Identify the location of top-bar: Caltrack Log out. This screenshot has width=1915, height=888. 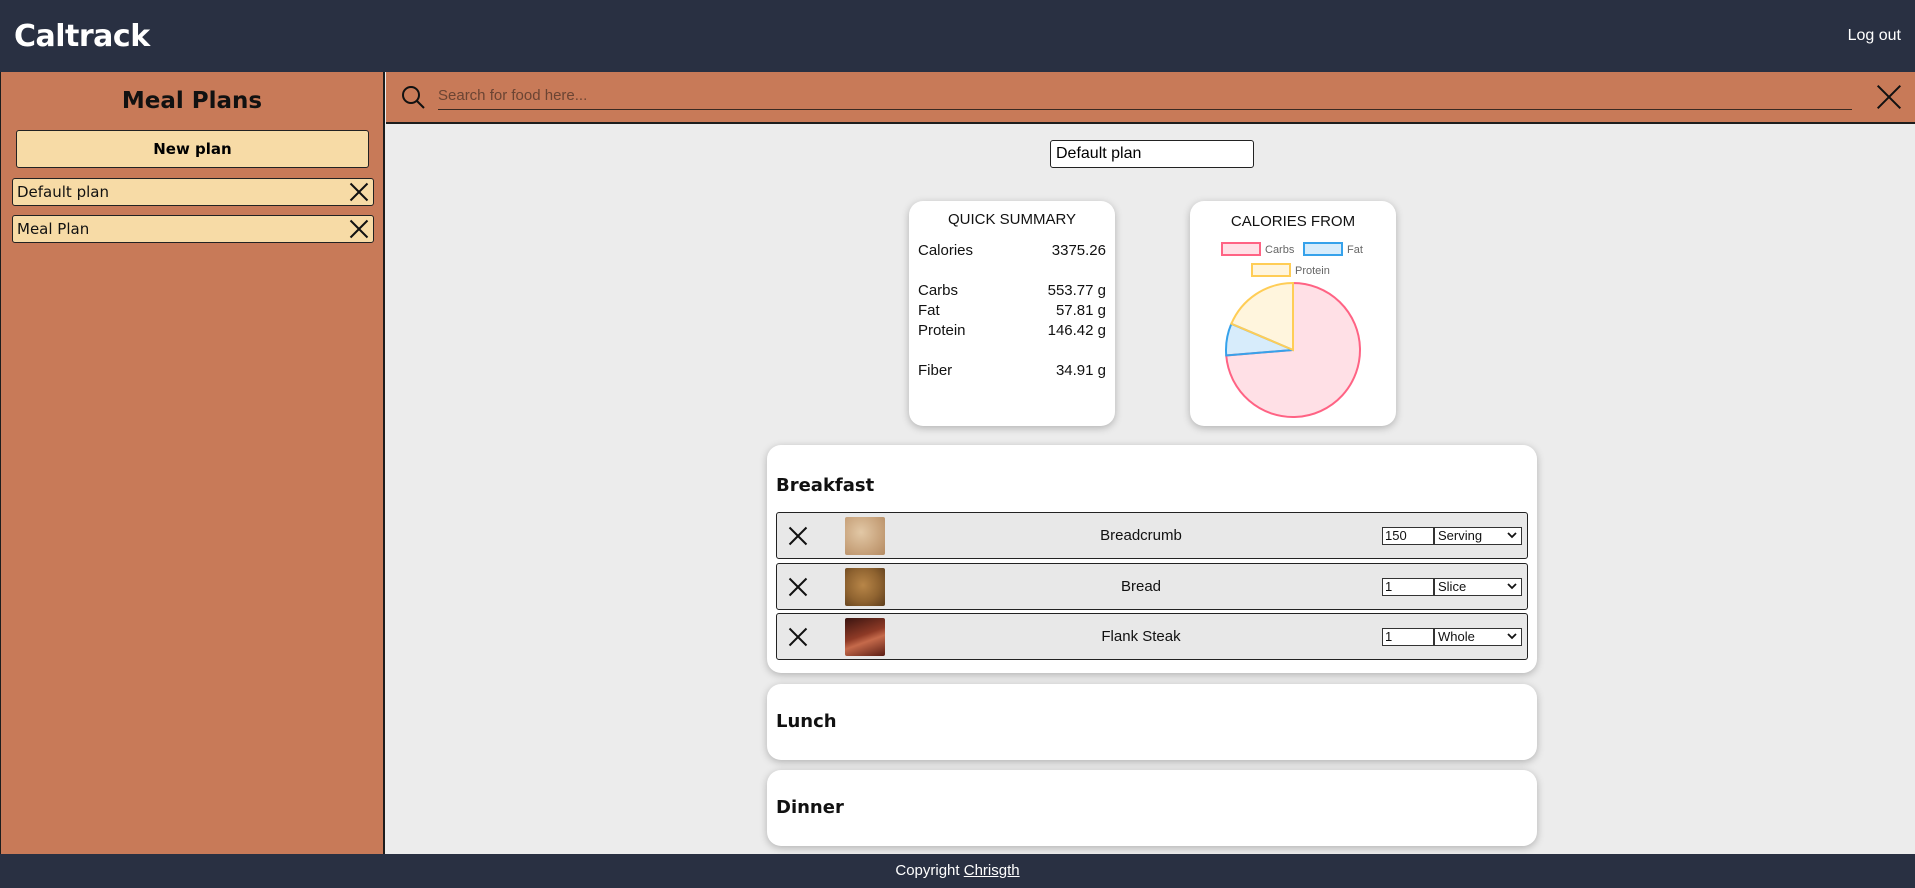
(957, 36).